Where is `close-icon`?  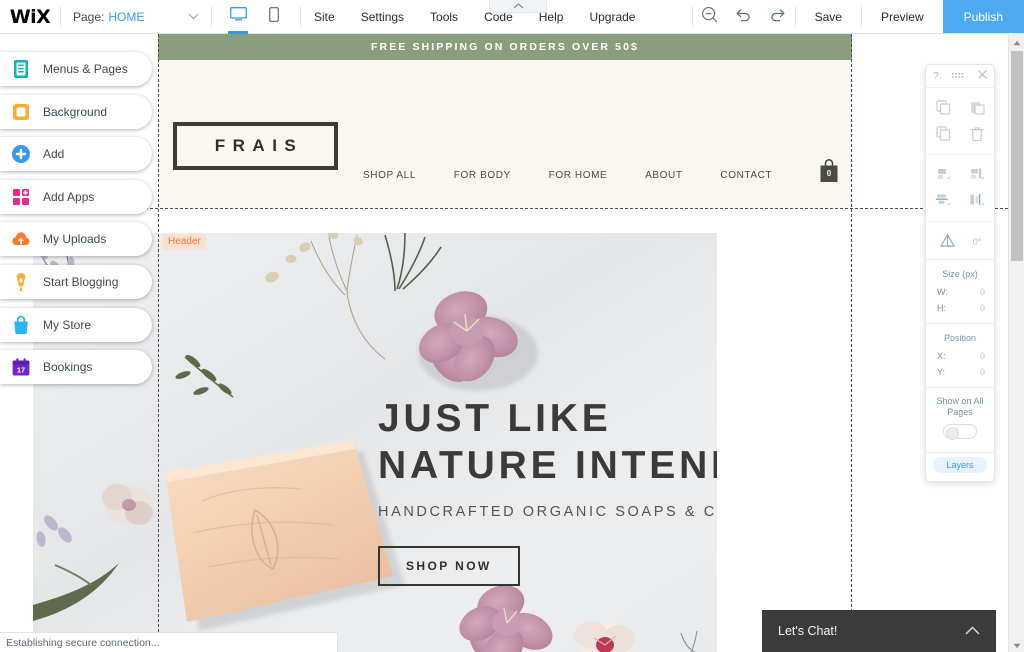 close-icon is located at coordinates (982, 76).